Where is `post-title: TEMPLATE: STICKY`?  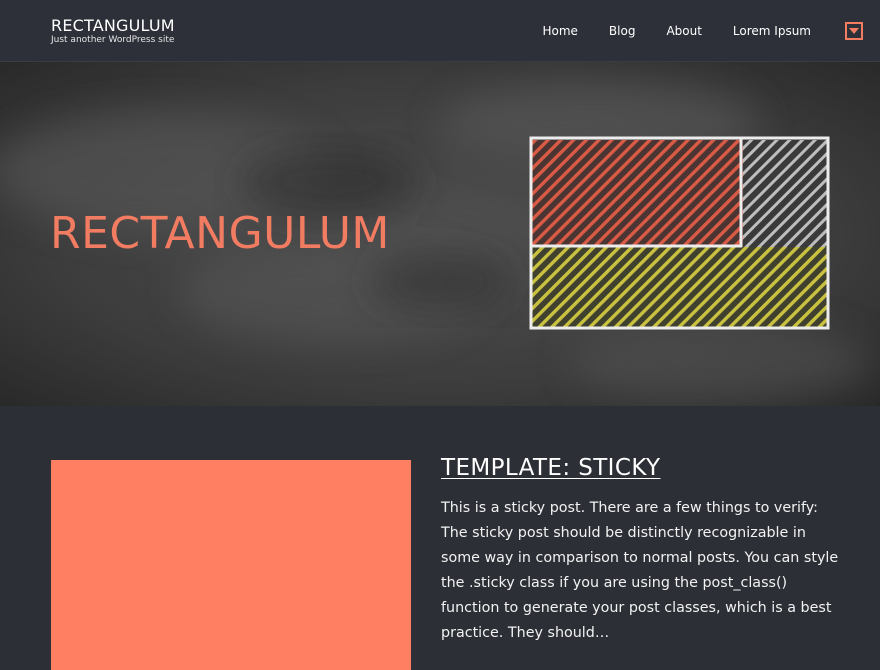 post-title: TEMPLATE: STICKY is located at coordinates (641, 468).